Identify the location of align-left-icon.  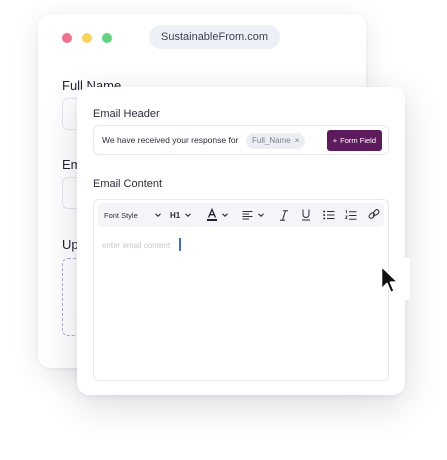
(247, 215).